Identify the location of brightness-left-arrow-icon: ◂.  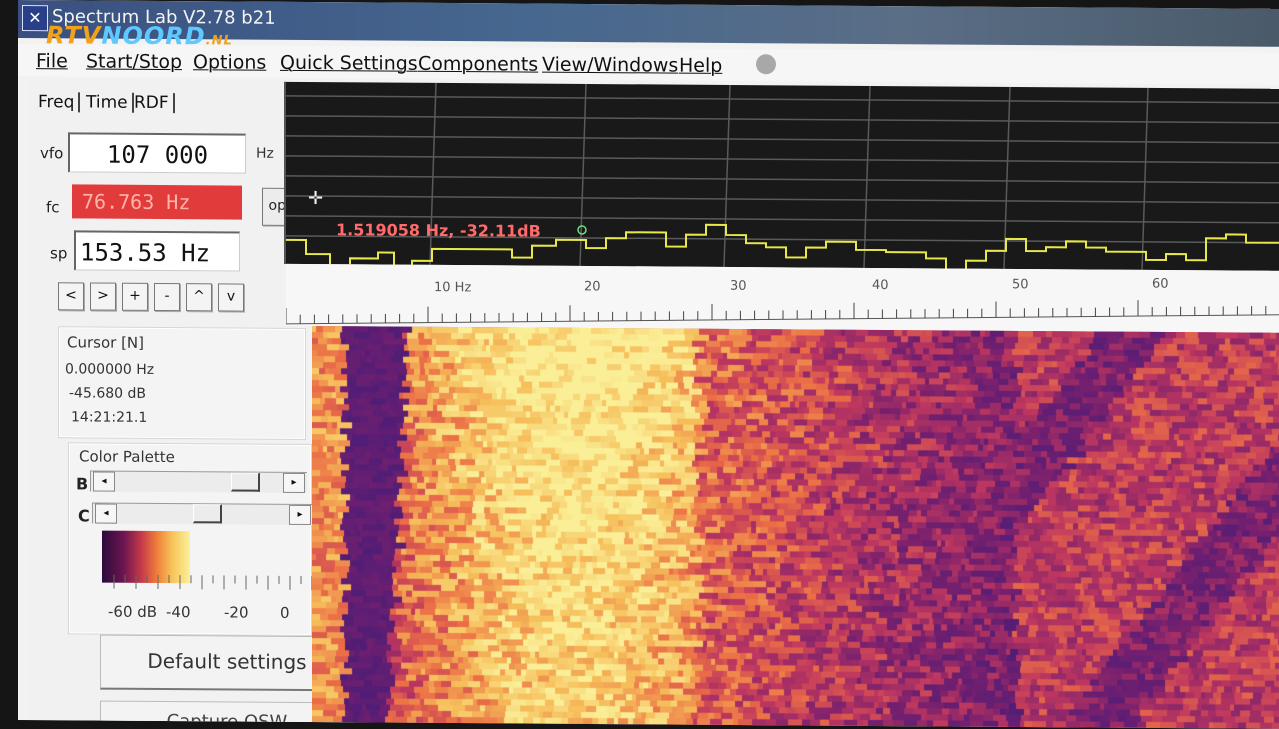
(104, 481).